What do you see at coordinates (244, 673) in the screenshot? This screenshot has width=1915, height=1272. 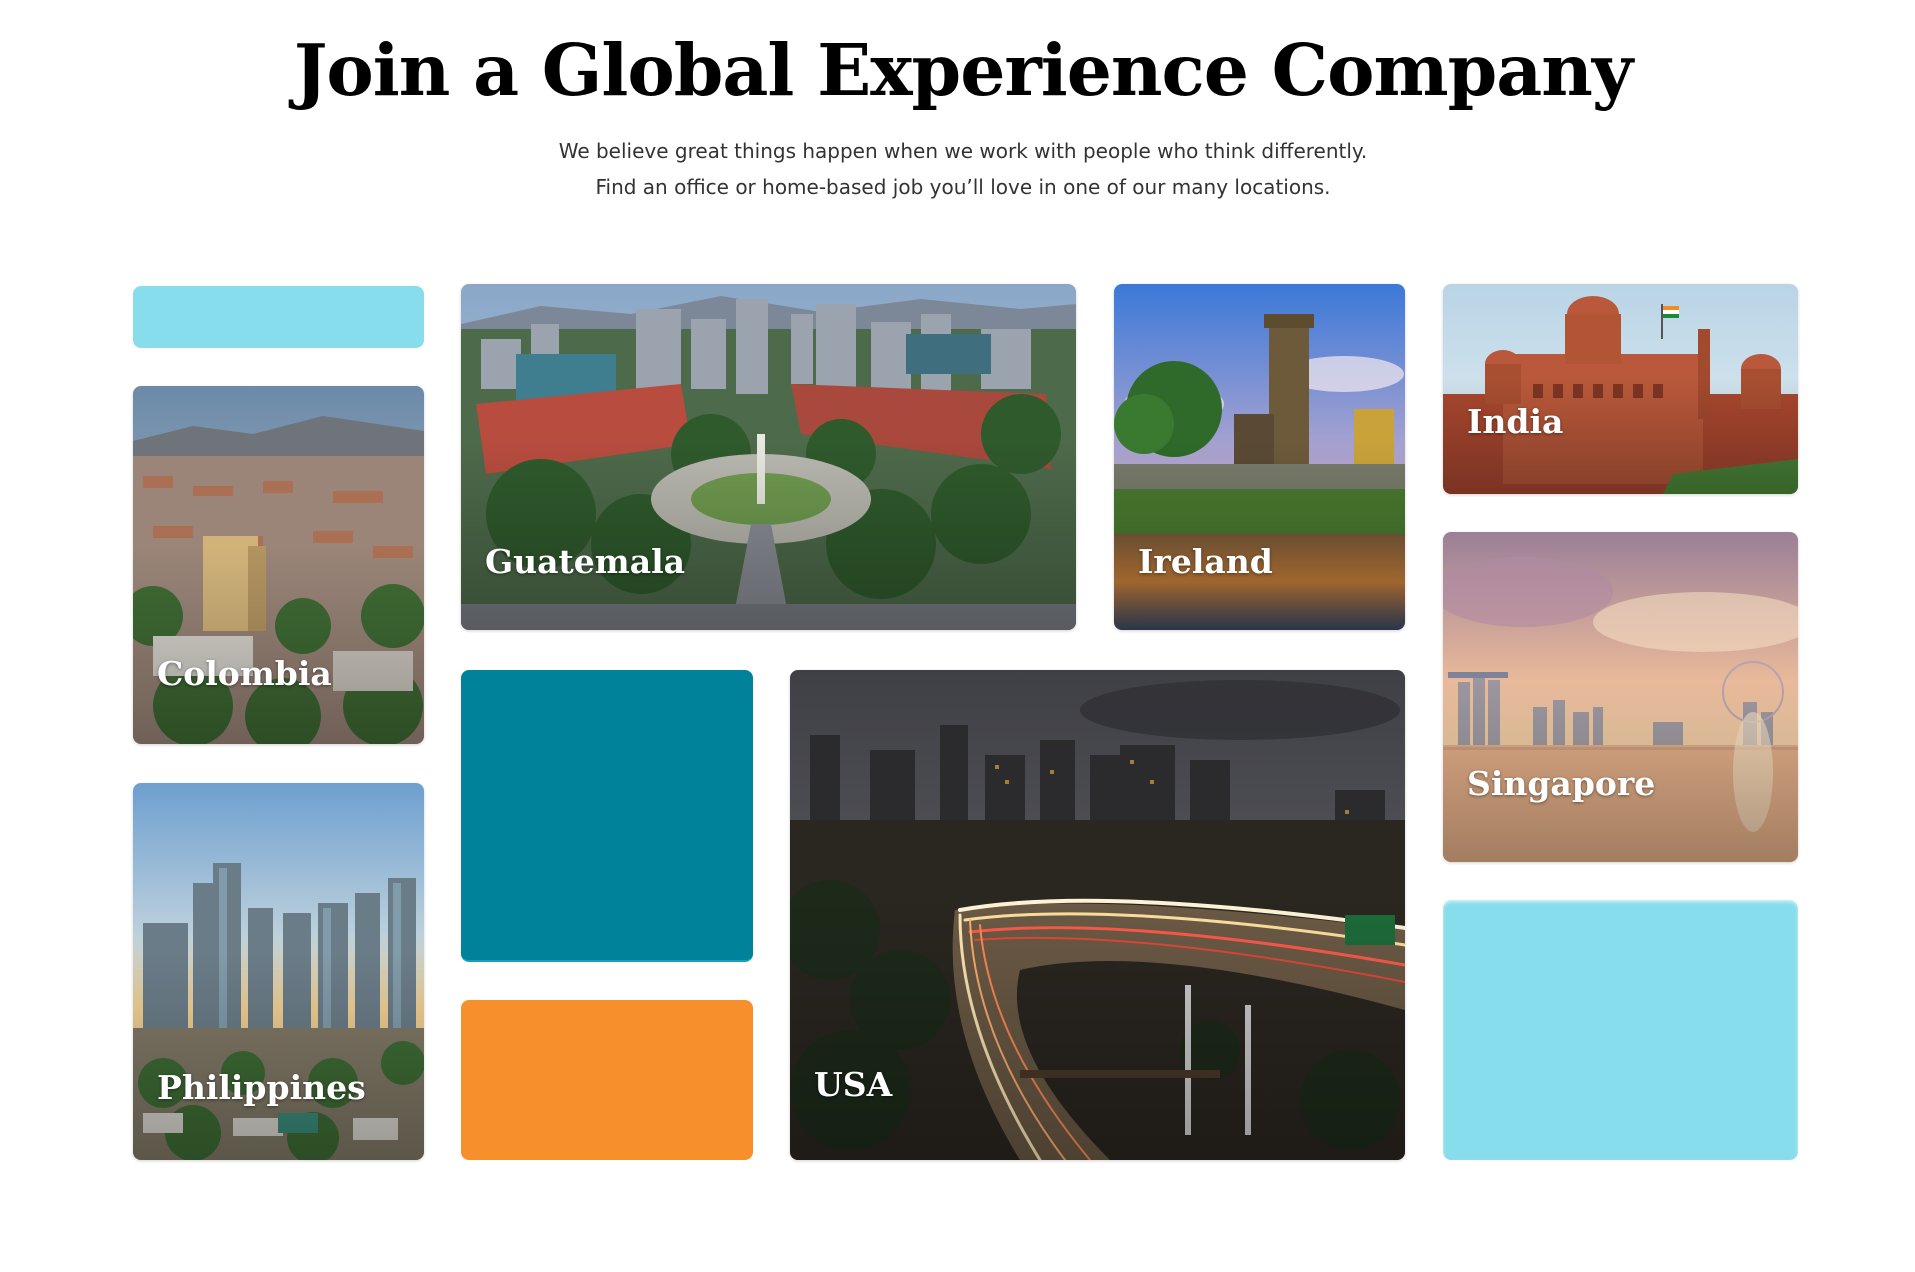 I see `colombia-label: Colombia` at bounding box center [244, 673].